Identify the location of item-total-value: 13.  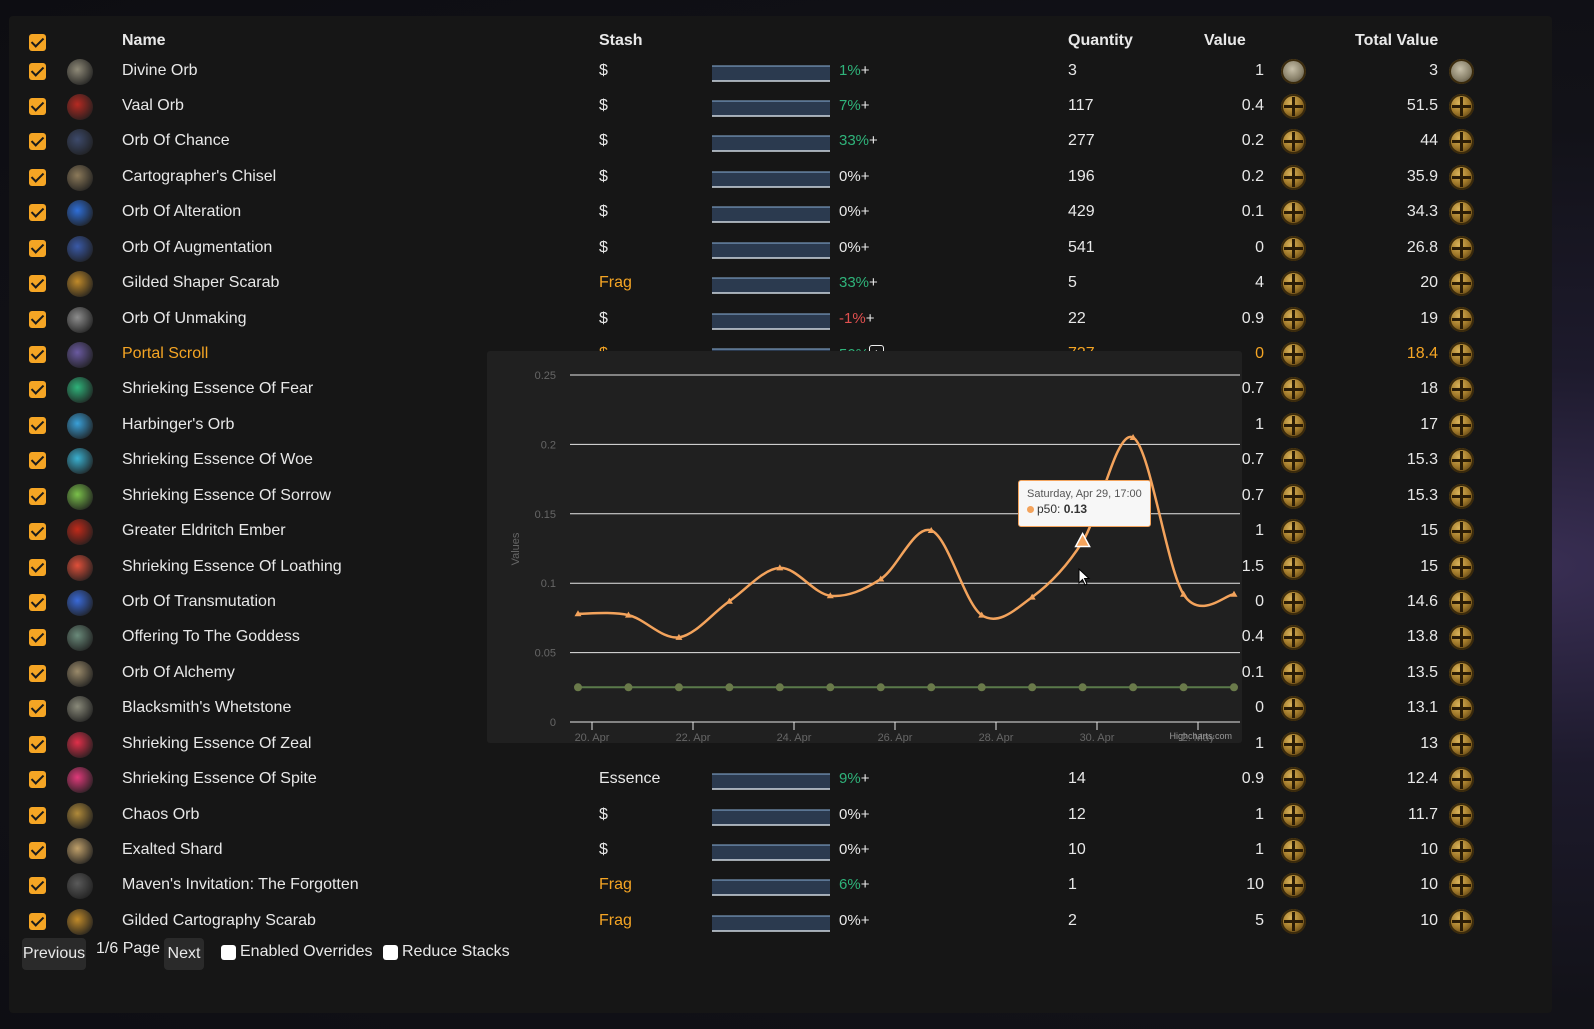
(1429, 743).